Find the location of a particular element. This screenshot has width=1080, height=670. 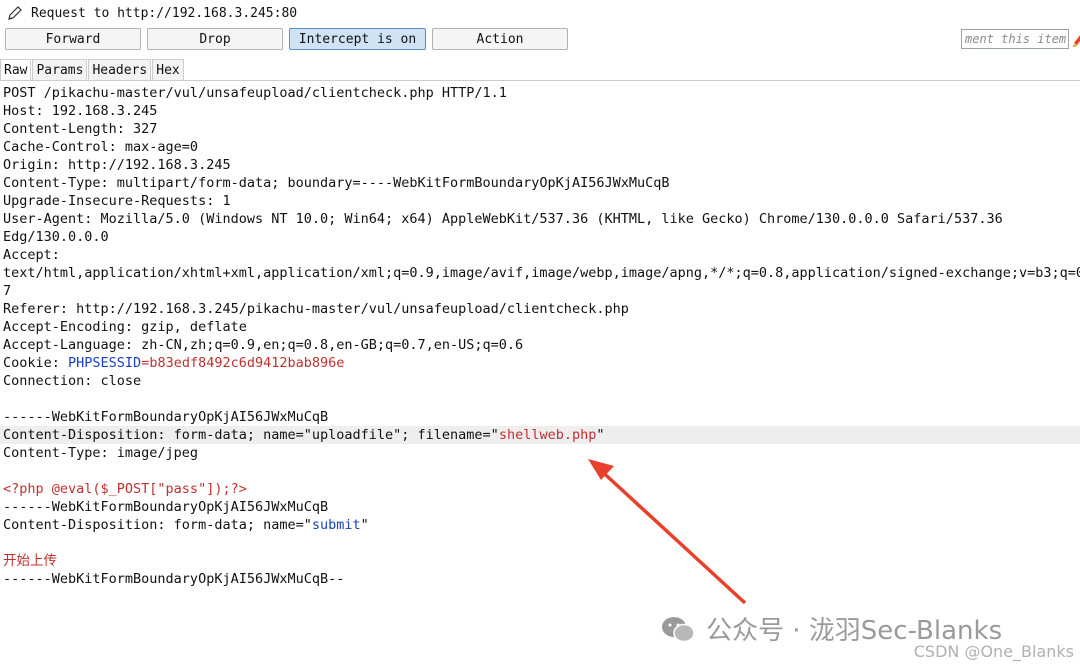

action-button: Action is located at coordinates (500, 39).